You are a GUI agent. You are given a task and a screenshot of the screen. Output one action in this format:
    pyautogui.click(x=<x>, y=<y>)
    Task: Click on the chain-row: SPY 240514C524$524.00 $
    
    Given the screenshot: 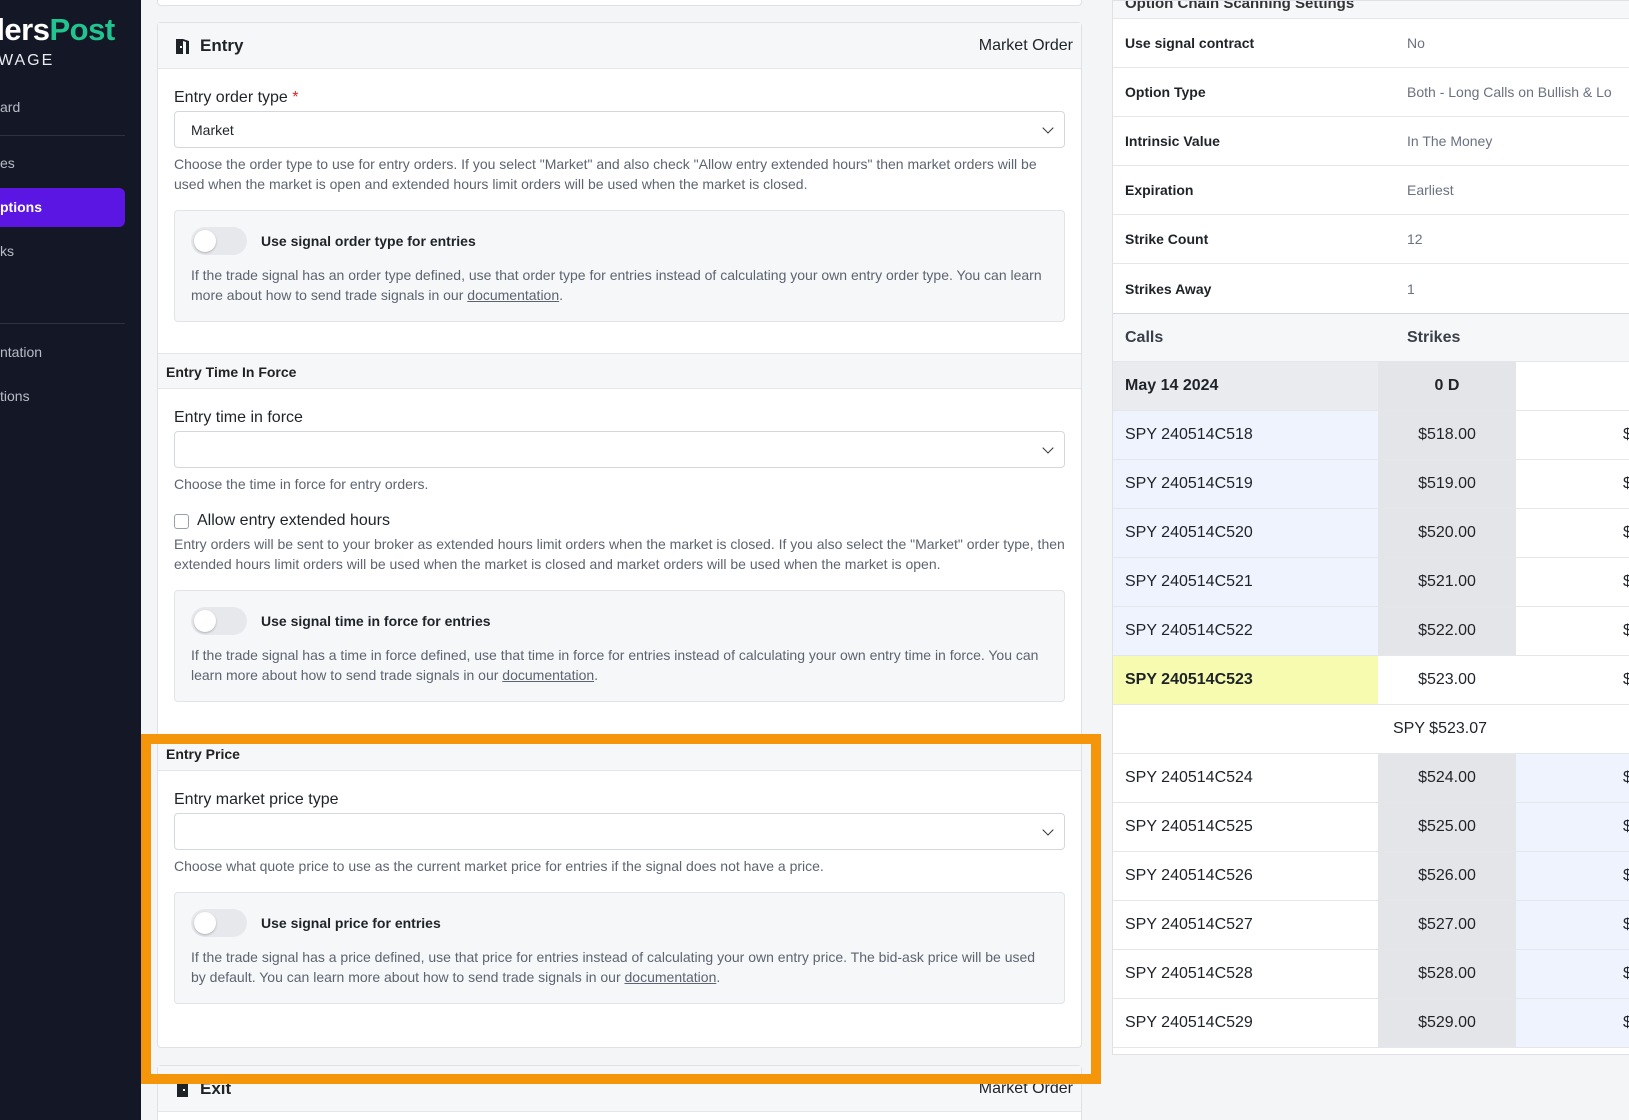 What is the action you would take?
    pyautogui.click(x=1371, y=778)
    